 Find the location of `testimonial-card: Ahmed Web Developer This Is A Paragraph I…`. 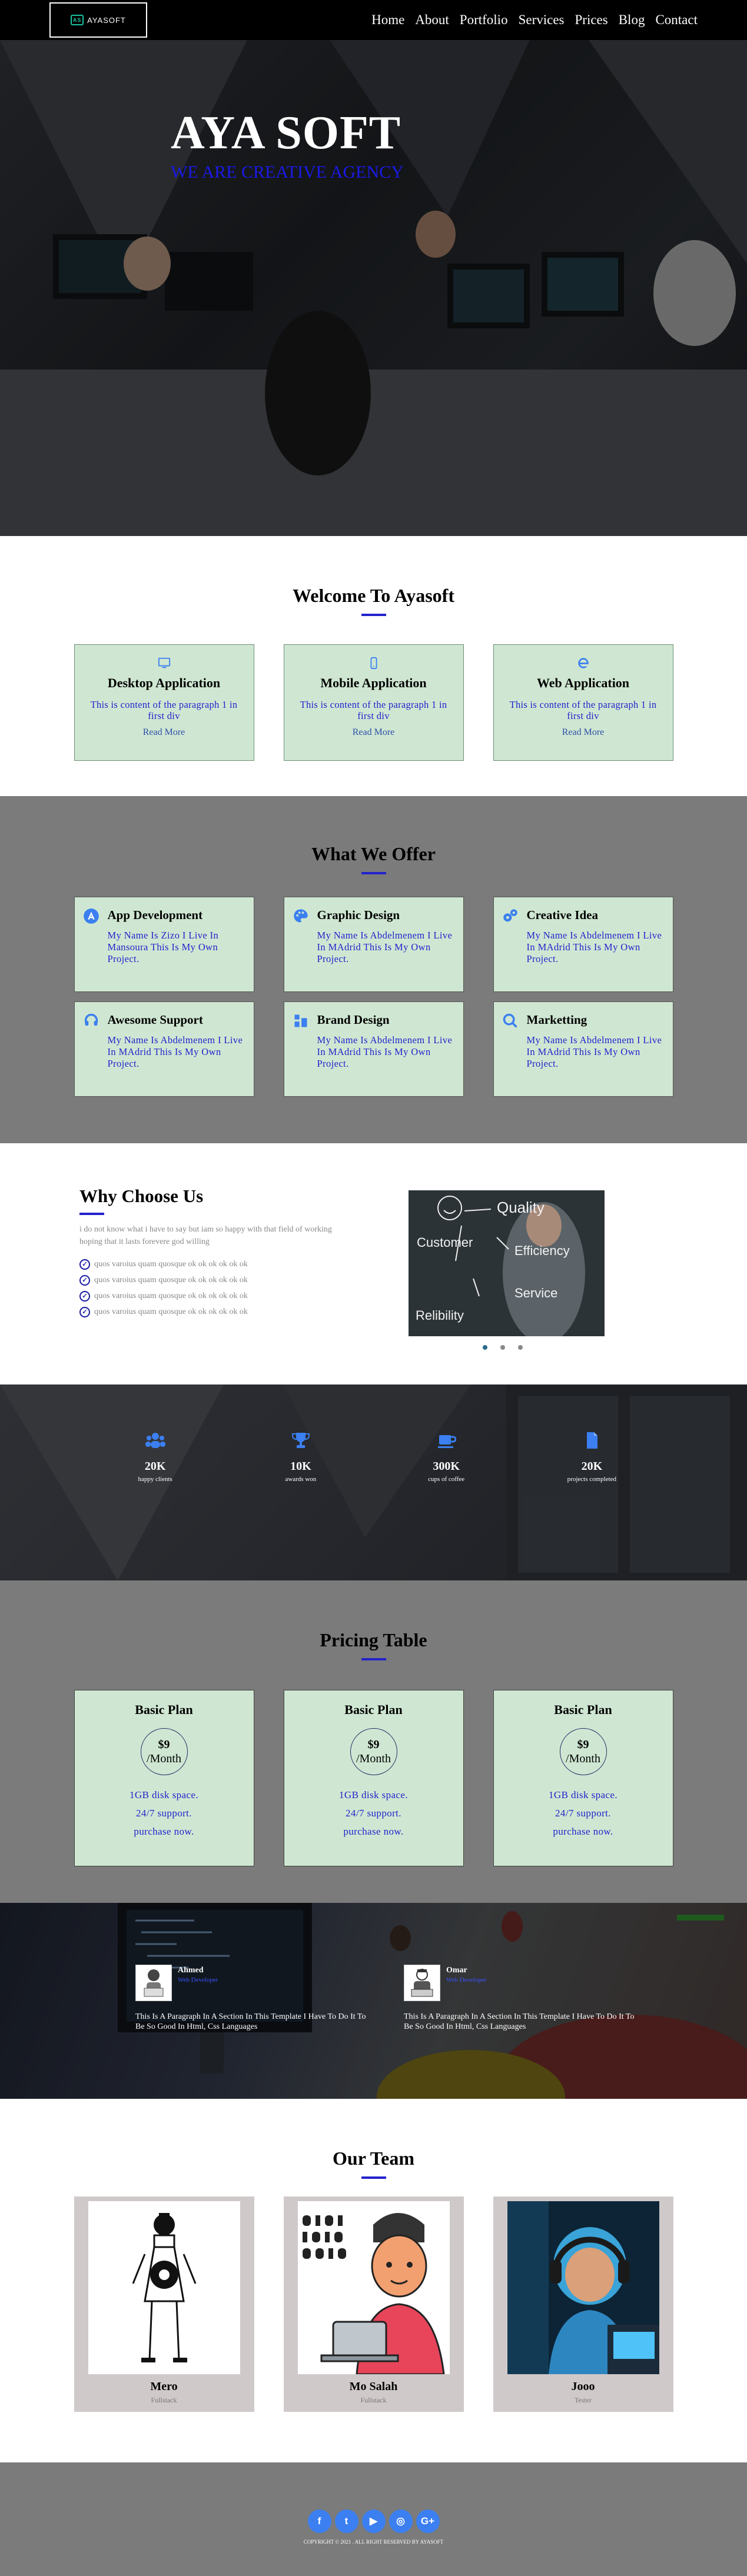

testimonial-card: Ahmed Web Developer This Is A Paragraph I… is located at coordinates (253, 1998).